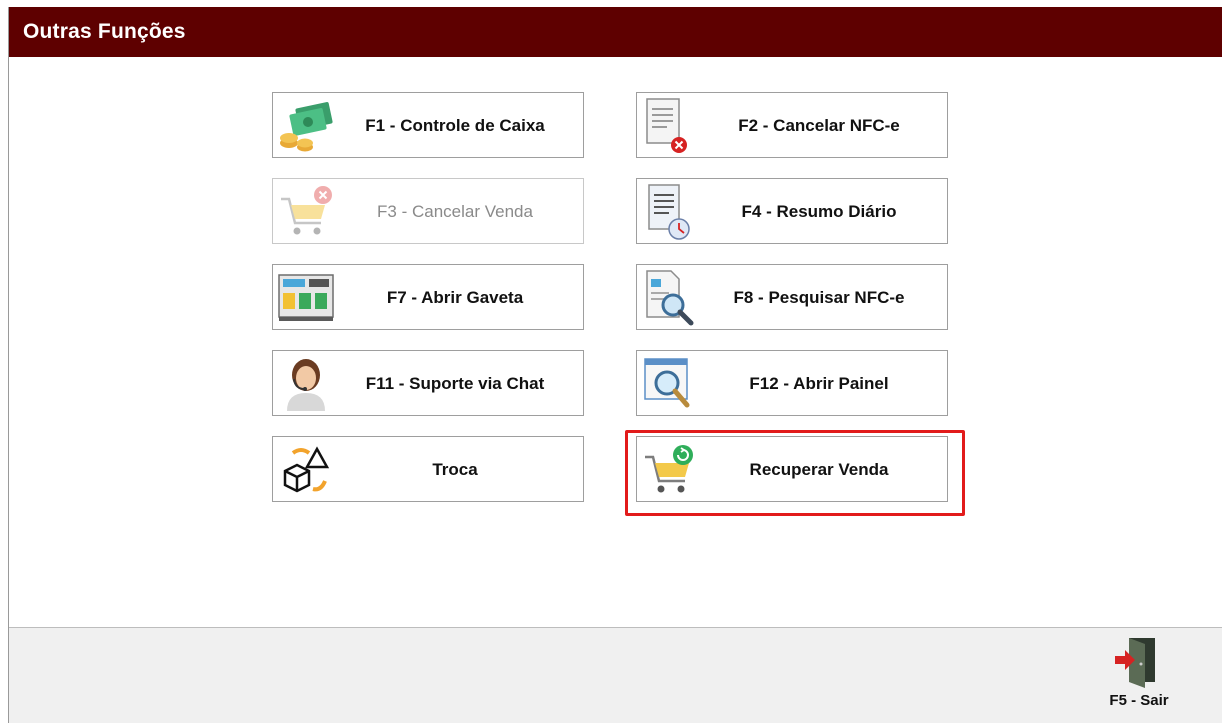  What do you see at coordinates (428, 469) in the screenshot?
I see `troca-button: Troca` at bounding box center [428, 469].